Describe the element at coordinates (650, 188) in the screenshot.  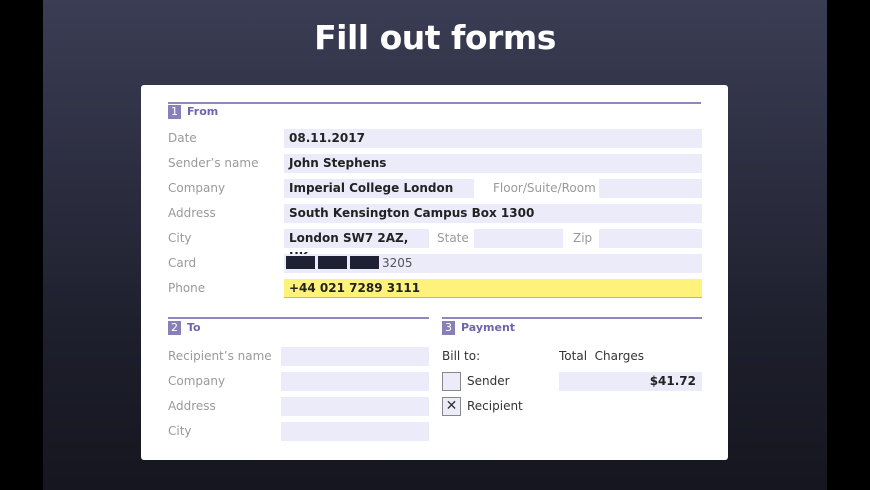
I see `floor-field` at that location.